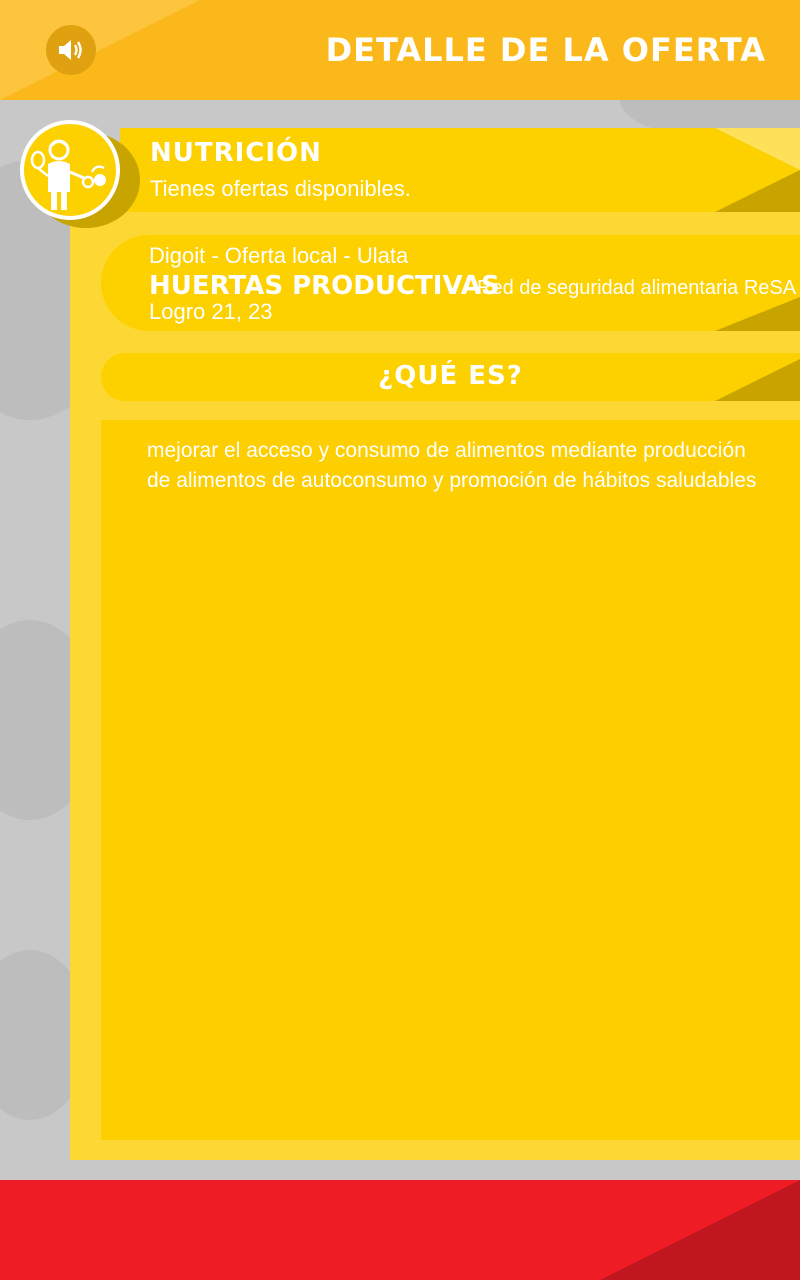 The height and width of the screenshot is (1280, 800). What do you see at coordinates (324, 286) in the screenshot?
I see `offer-name: HUERTAS PRODUCTIVAS` at bounding box center [324, 286].